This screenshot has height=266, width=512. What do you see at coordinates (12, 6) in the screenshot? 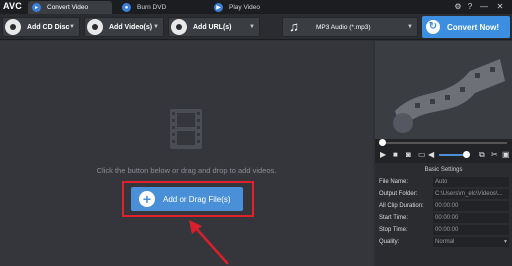
I see `app-logo: AVC` at bounding box center [12, 6].